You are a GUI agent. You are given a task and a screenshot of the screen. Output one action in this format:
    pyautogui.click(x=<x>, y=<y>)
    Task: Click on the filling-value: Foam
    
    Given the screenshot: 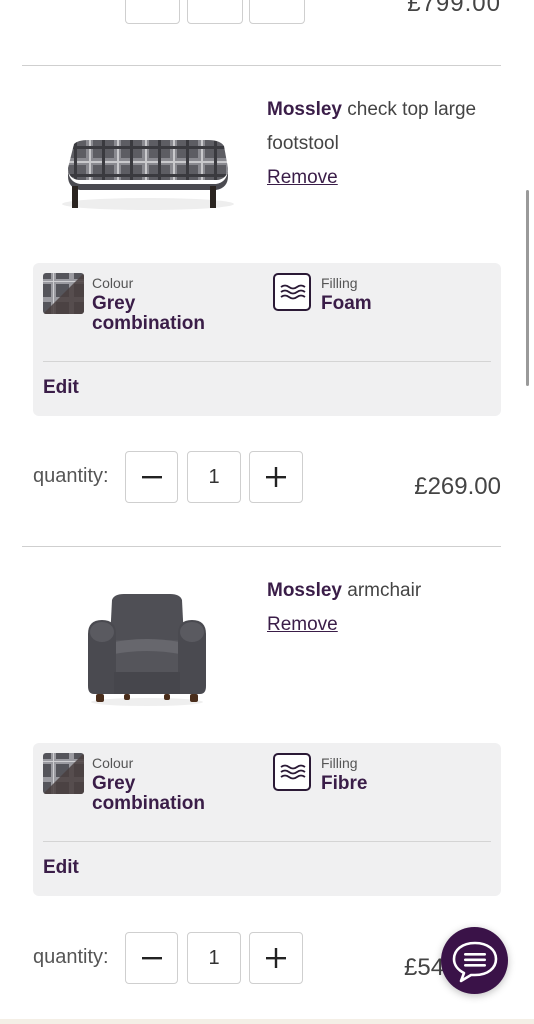 What is the action you would take?
    pyautogui.click(x=346, y=303)
    